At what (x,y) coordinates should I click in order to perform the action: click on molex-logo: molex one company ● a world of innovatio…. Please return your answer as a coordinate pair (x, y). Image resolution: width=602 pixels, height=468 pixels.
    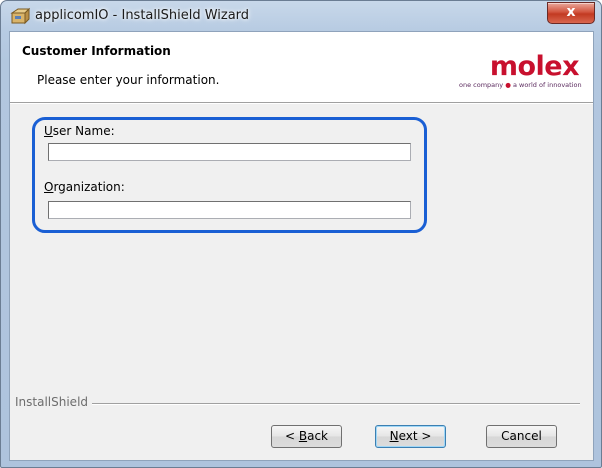
    Looking at the image, I should click on (520, 72).